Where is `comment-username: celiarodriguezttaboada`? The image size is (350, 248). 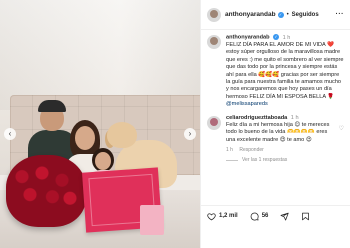 comment-username: celiarodriguezttaboada is located at coordinates (256, 118).